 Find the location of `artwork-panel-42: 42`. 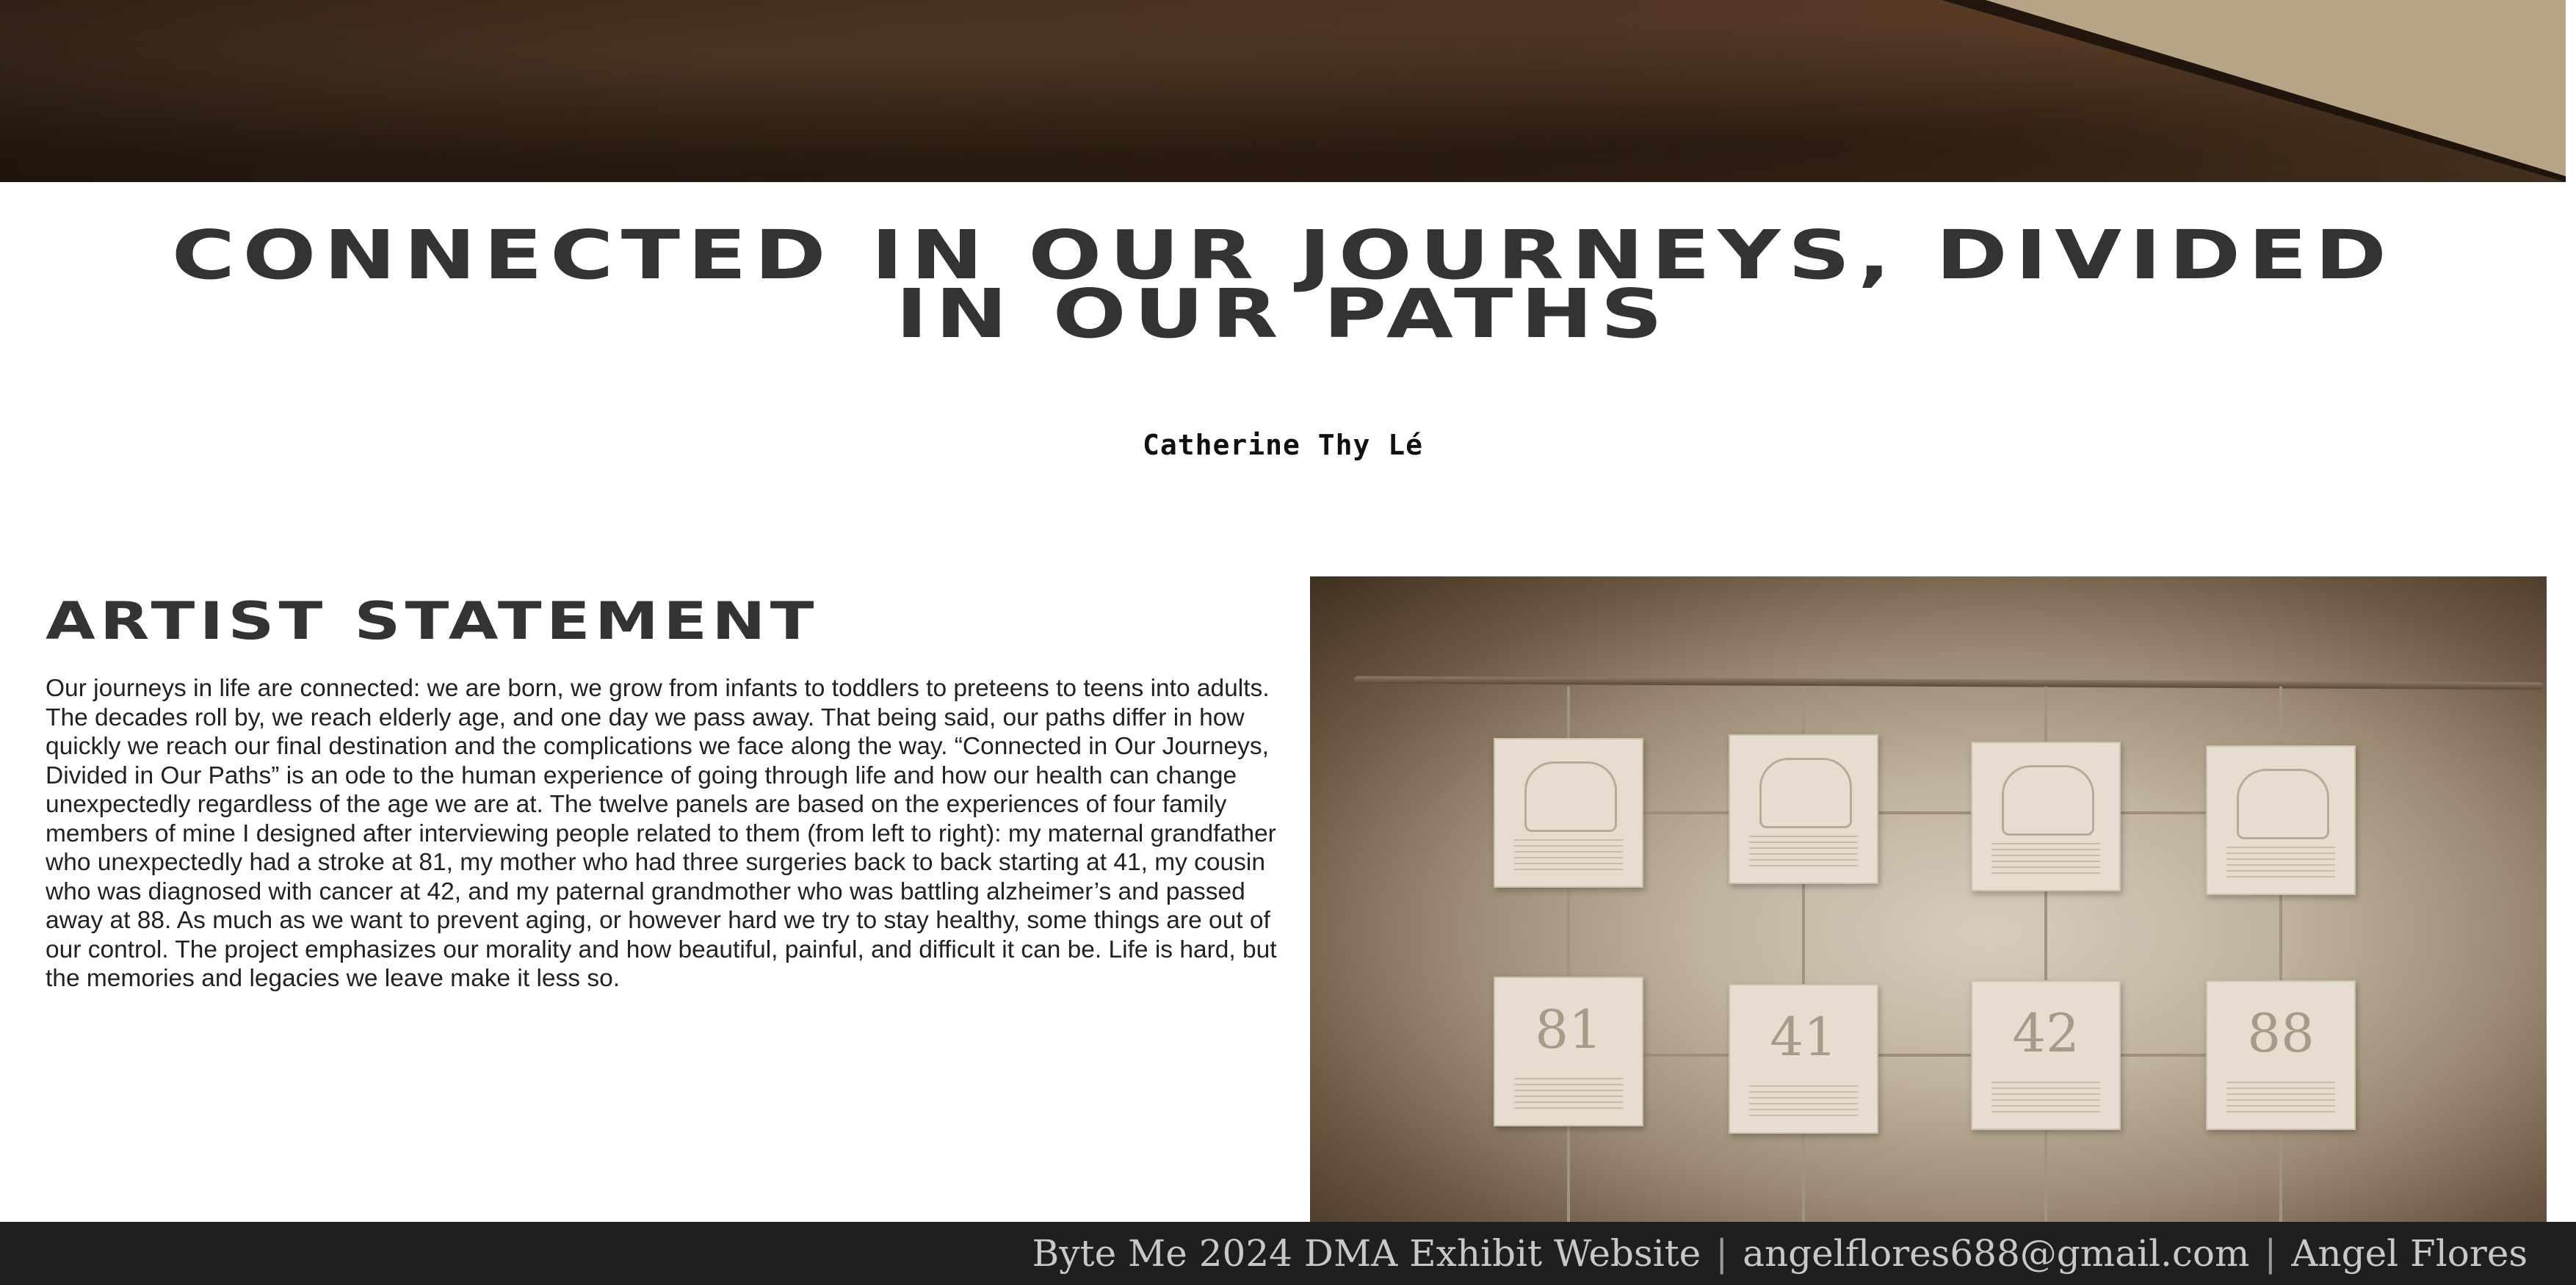

artwork-panel-42: 42 is located at coordinates (2046, 1055).